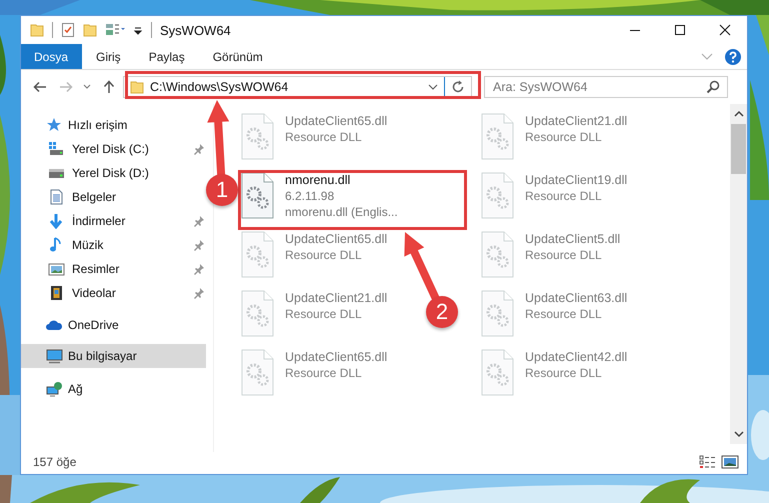 Image resolution: width=769 pixels, height=503 pixels. Describe the element at coordinates (115, 30) in the screenshot. I see `view-options-icon` at that location.